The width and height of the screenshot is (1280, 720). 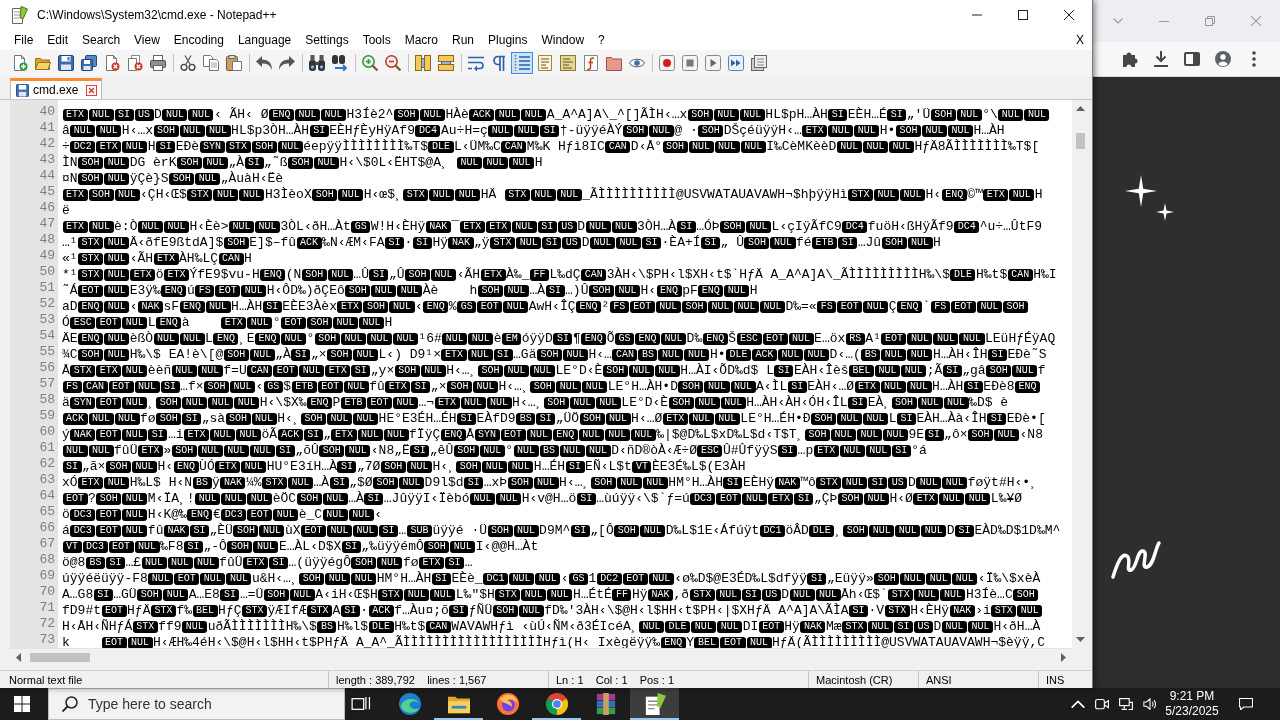 What do you see at coordinates (1080, 374) in the screenshot?
I see `vertical-scrollbar` at bounding box center [1080, 374].